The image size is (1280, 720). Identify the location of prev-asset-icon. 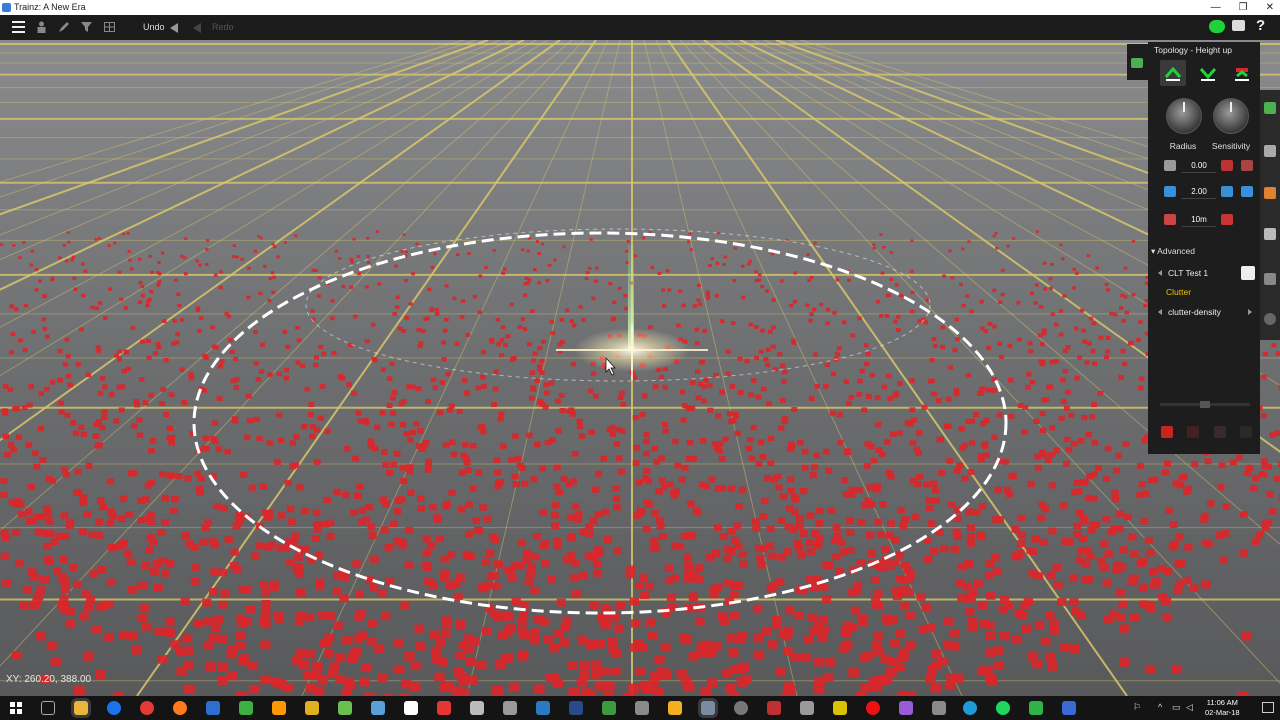
(1160, 273).